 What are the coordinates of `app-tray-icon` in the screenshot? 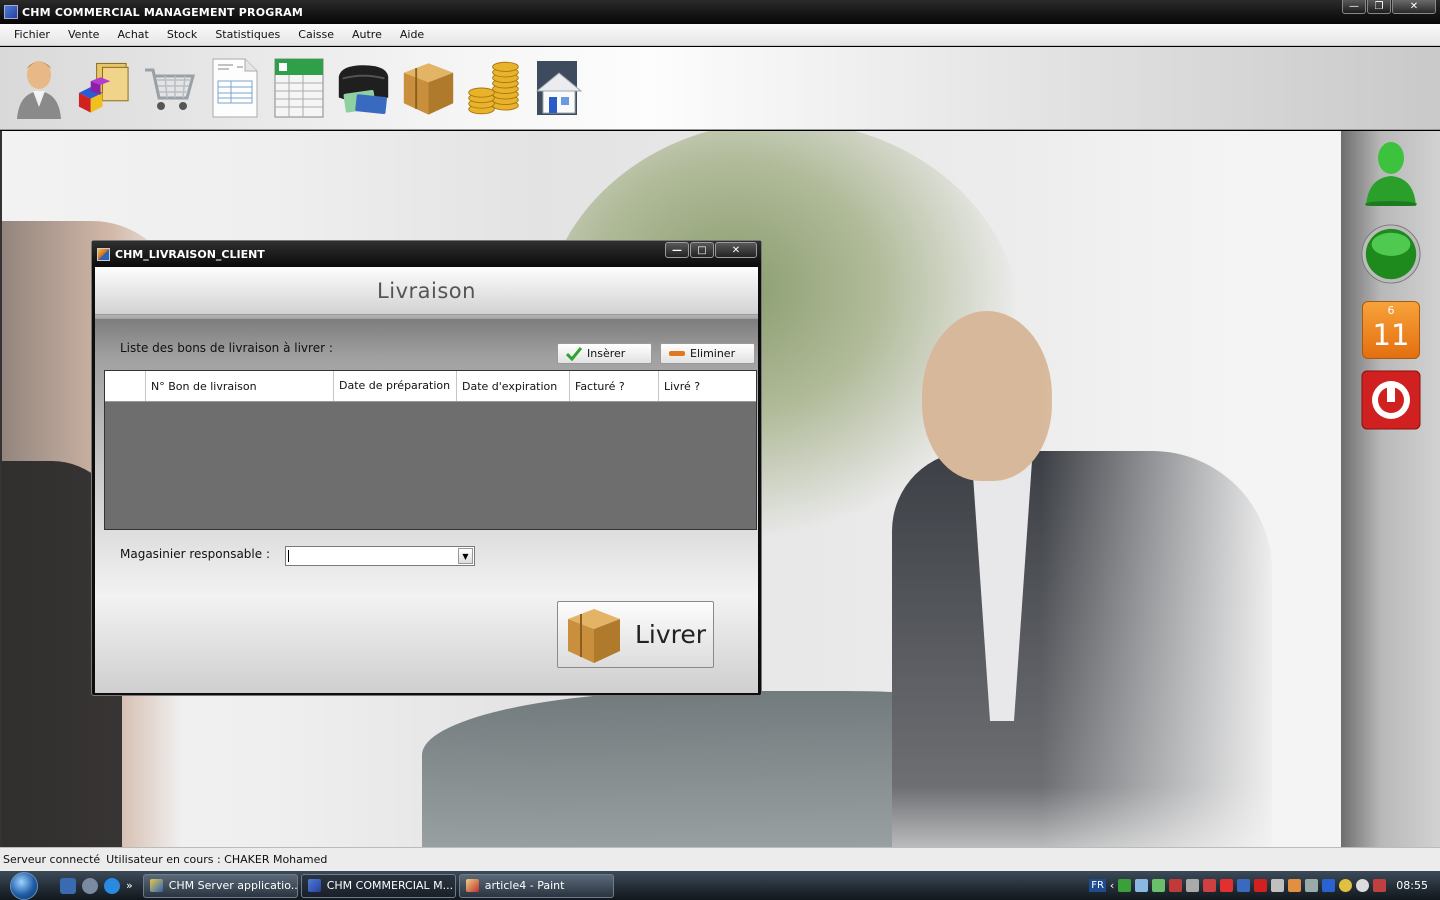 It's located at (1295, 885).